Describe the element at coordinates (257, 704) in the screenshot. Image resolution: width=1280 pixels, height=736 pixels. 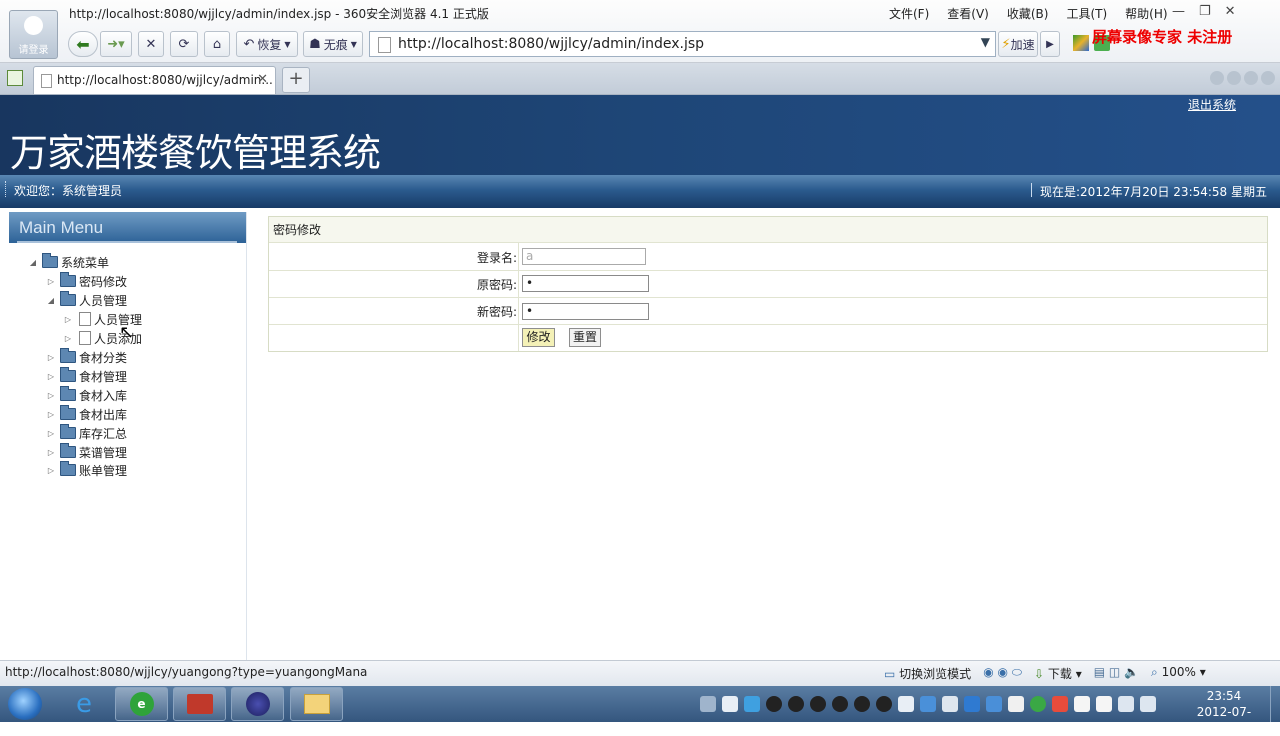
I see `taskbar-eclipse` at that location.